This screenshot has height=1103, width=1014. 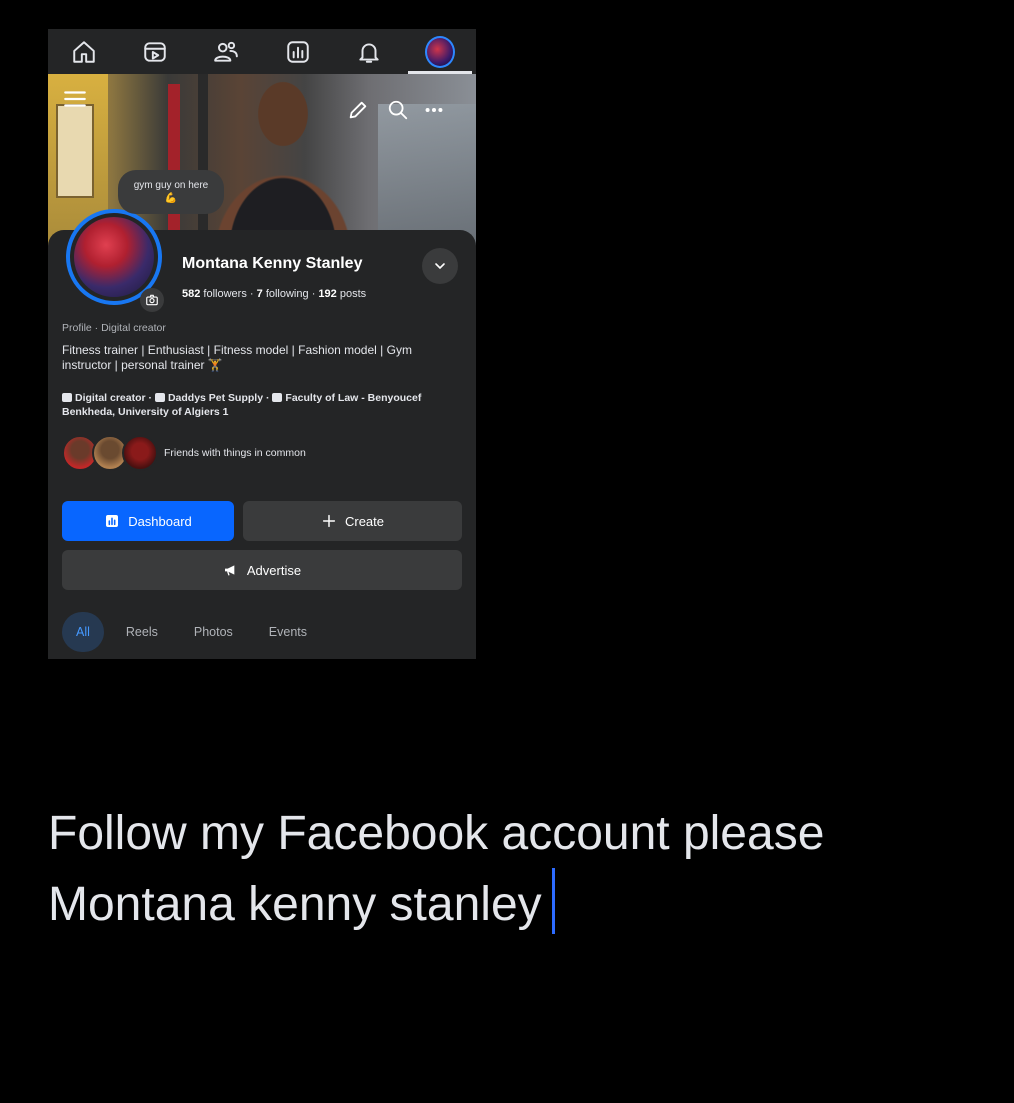 I want to click on caption-line-2: Montana kenny stanley, so click(x=295, y=904).